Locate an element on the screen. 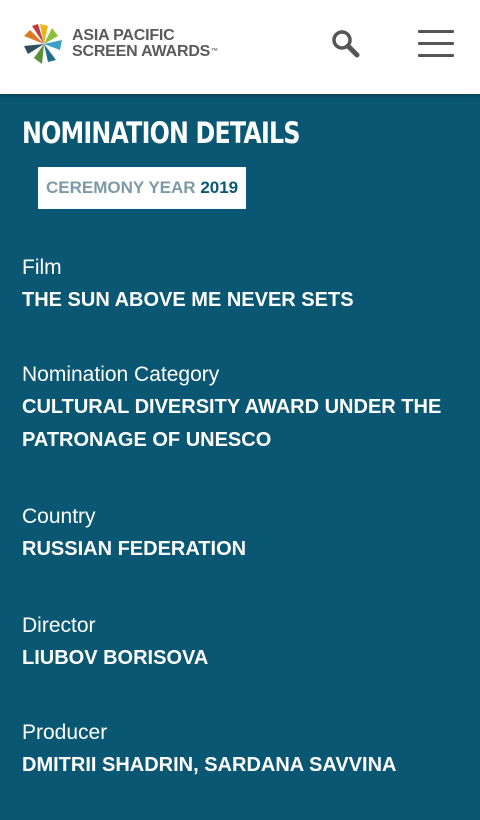 The height and width of the screenshot is (820, 480). ceremony-year-value: 2019 is located at coordinates (219, 187).